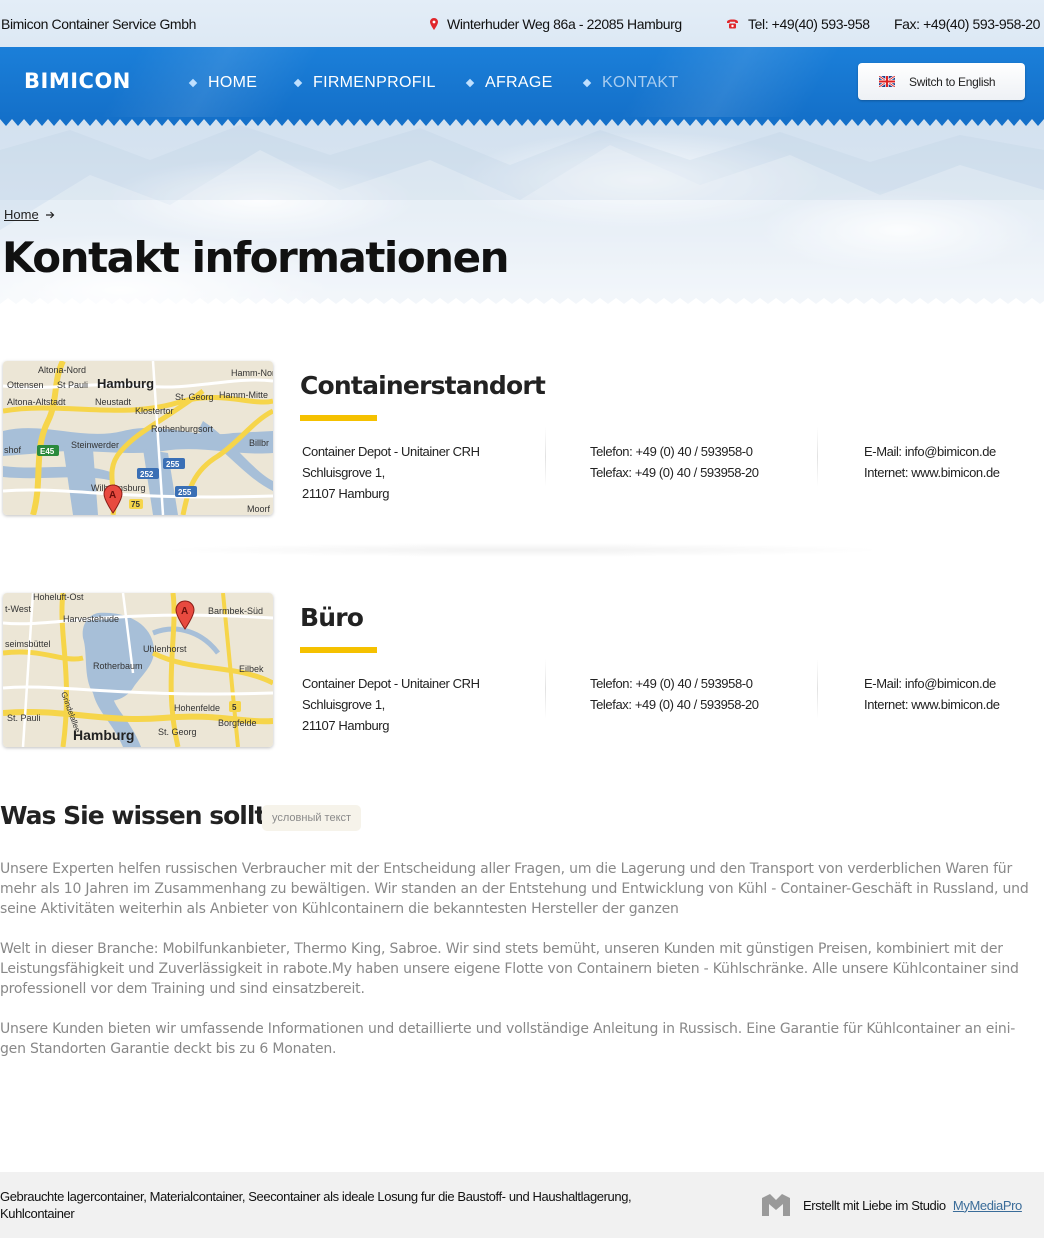 This screenshot has width=1044, height=1238. What do you see at coordinates (732, 24) in the screenshot?
I see `phone-icon` at bounding box center [732, 24].